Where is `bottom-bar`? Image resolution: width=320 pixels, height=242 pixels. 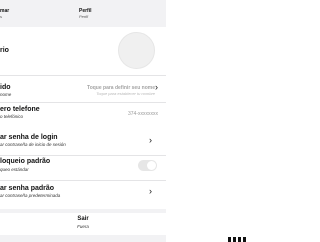
bottom-bar is located at coordinates (83, 239).